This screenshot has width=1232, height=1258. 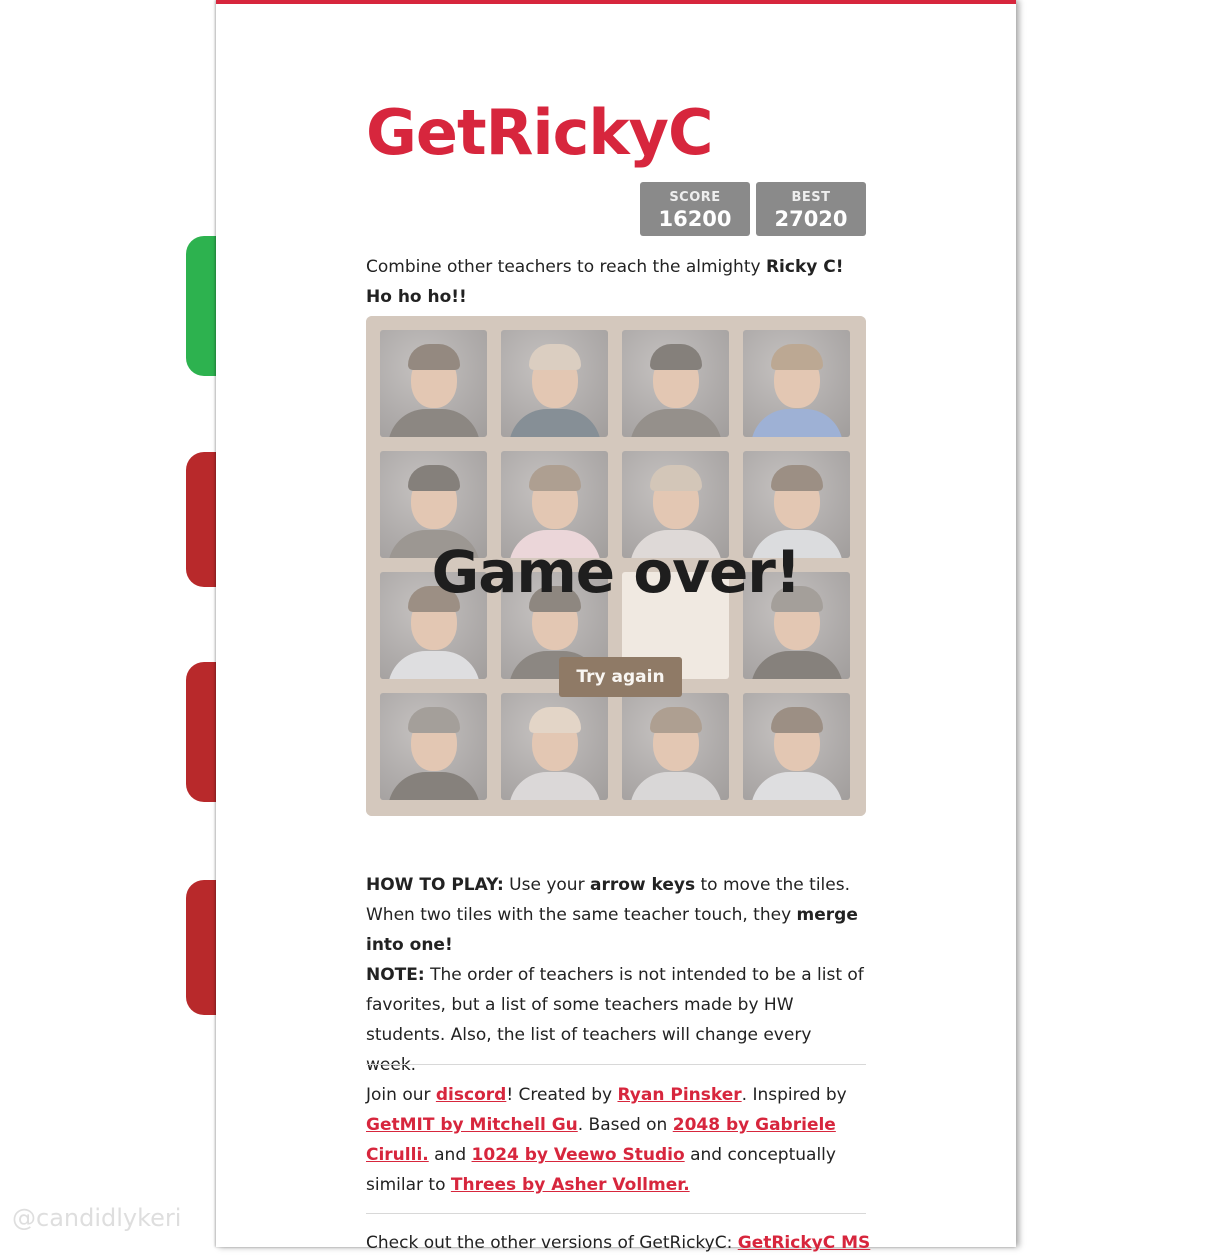 What do you see at coordinates (562, 1095) in the screenshot?
I see `credits-text: ! Created by` at bounding box center [562, 1095].